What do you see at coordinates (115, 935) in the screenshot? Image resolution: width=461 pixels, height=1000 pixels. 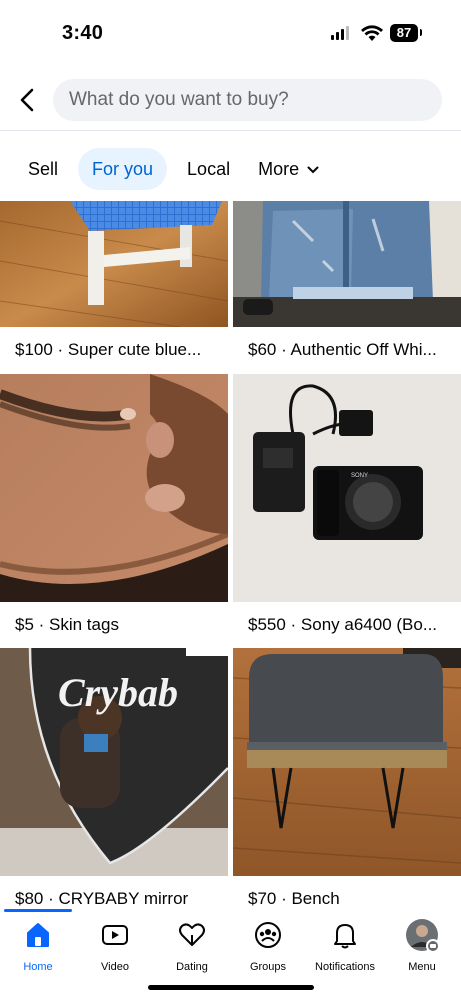 I see `video-icon` at bounding box center [115, 935].